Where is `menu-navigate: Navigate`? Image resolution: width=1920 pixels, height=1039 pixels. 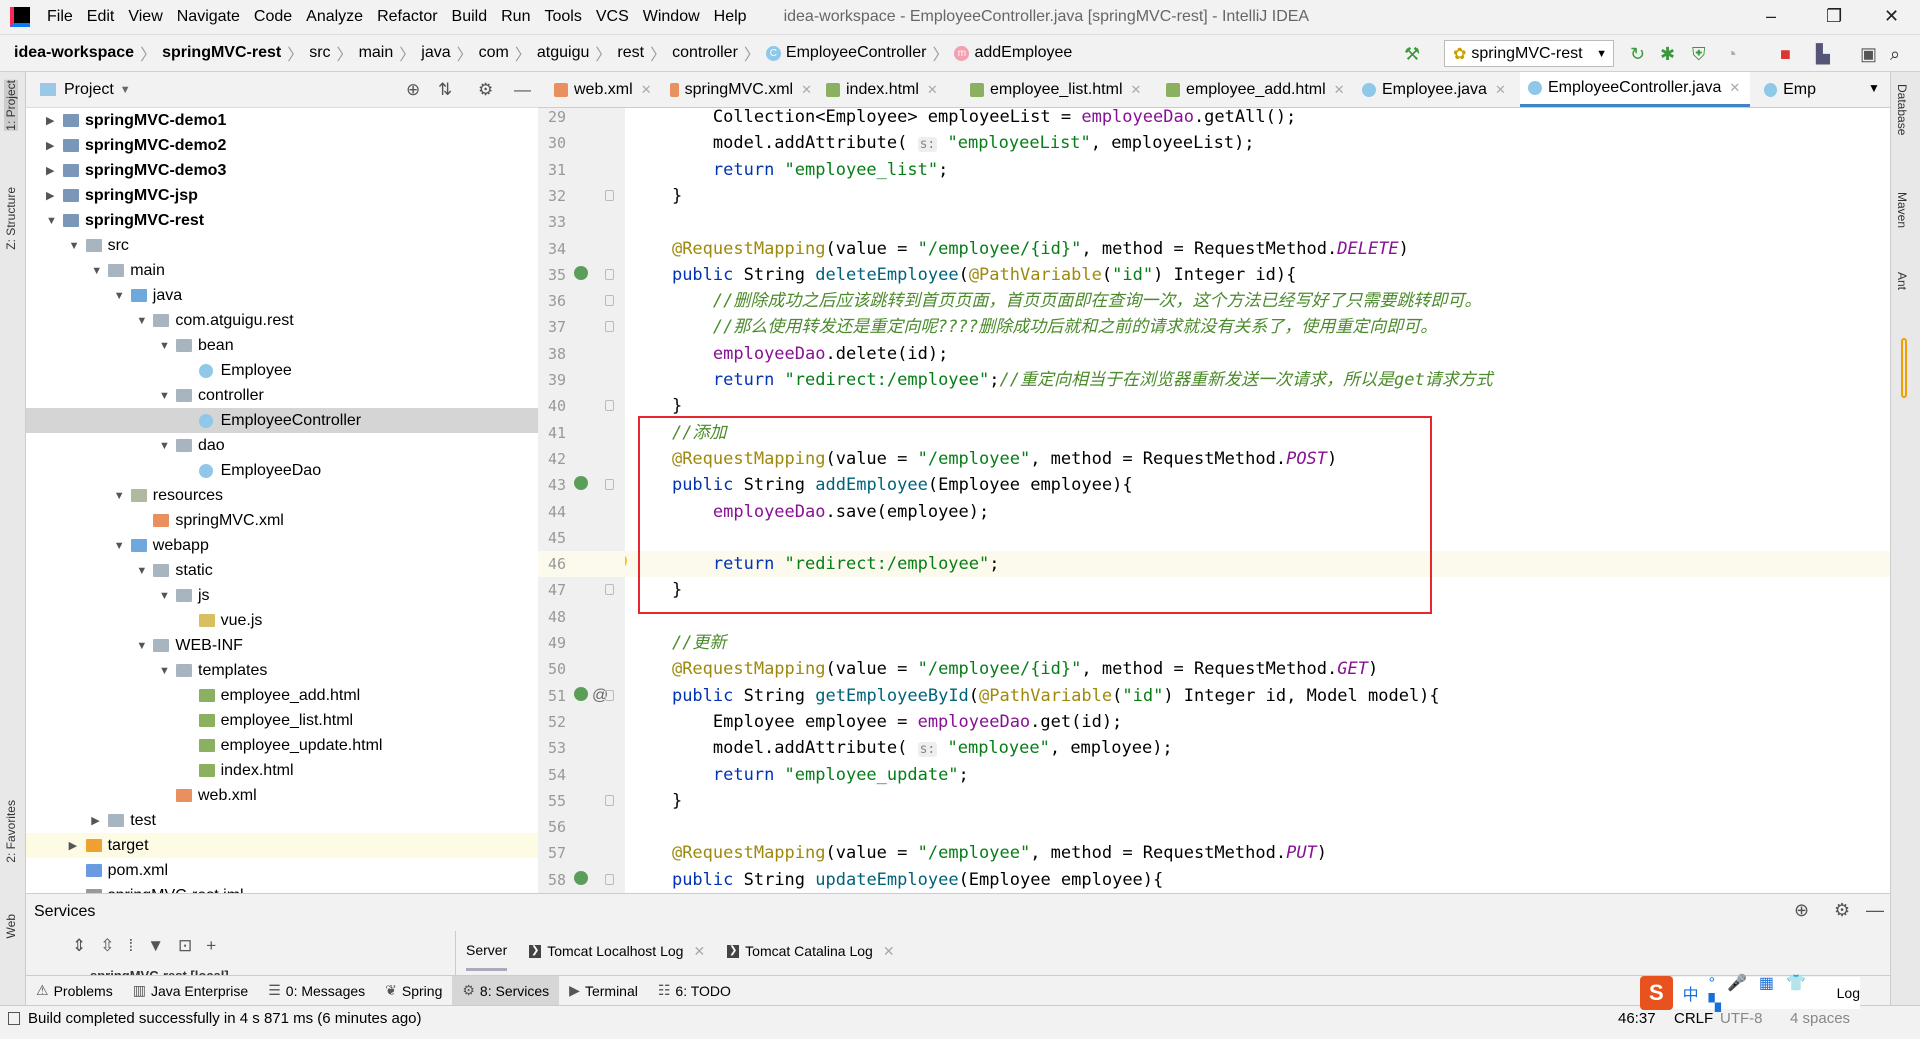 menu-navigate: Navigate is located at coordinates (208, 17).